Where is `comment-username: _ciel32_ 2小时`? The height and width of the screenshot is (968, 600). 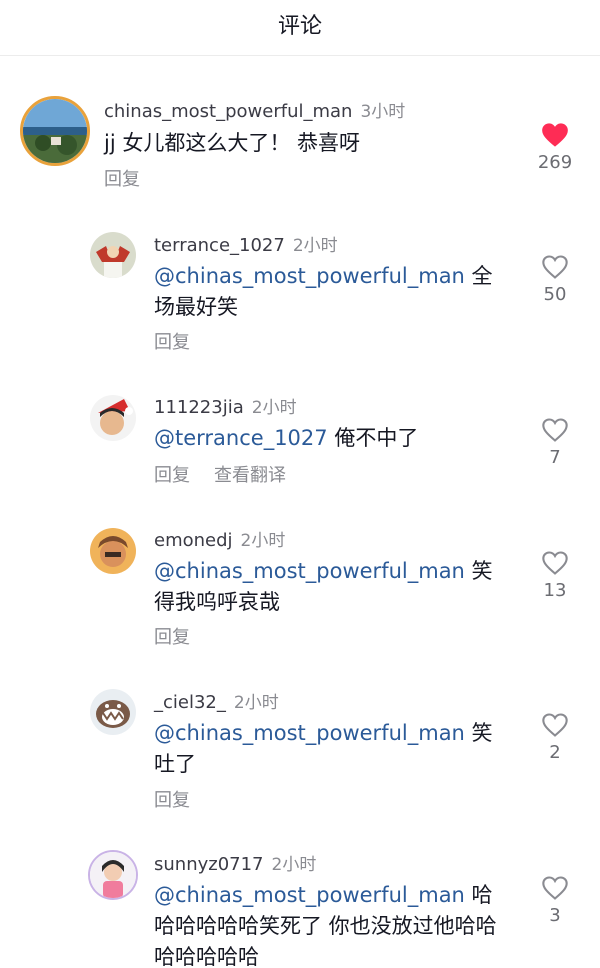 comment-username: _ciel32_ 2小时 is located at coordinates (216, 700).